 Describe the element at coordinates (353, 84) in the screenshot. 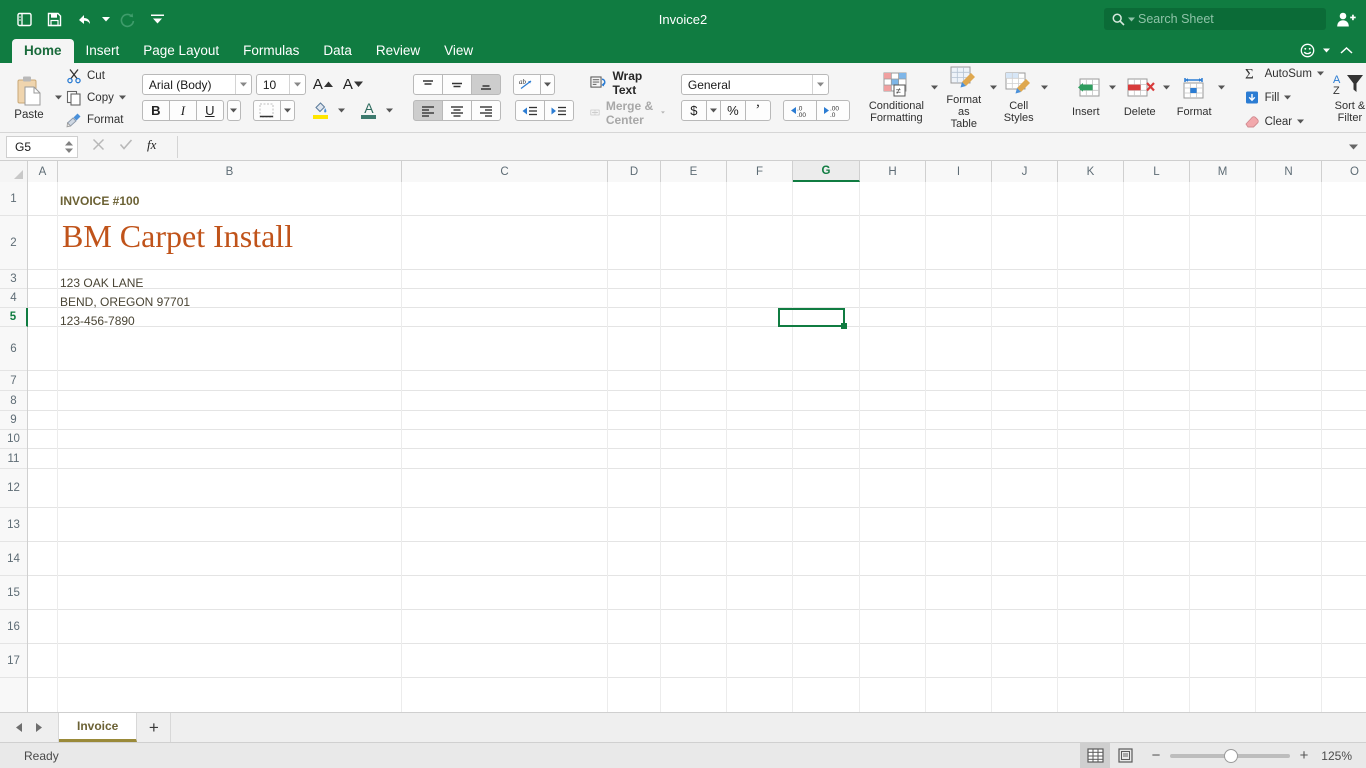

I see `decrease-font-size-button: A` at that location.